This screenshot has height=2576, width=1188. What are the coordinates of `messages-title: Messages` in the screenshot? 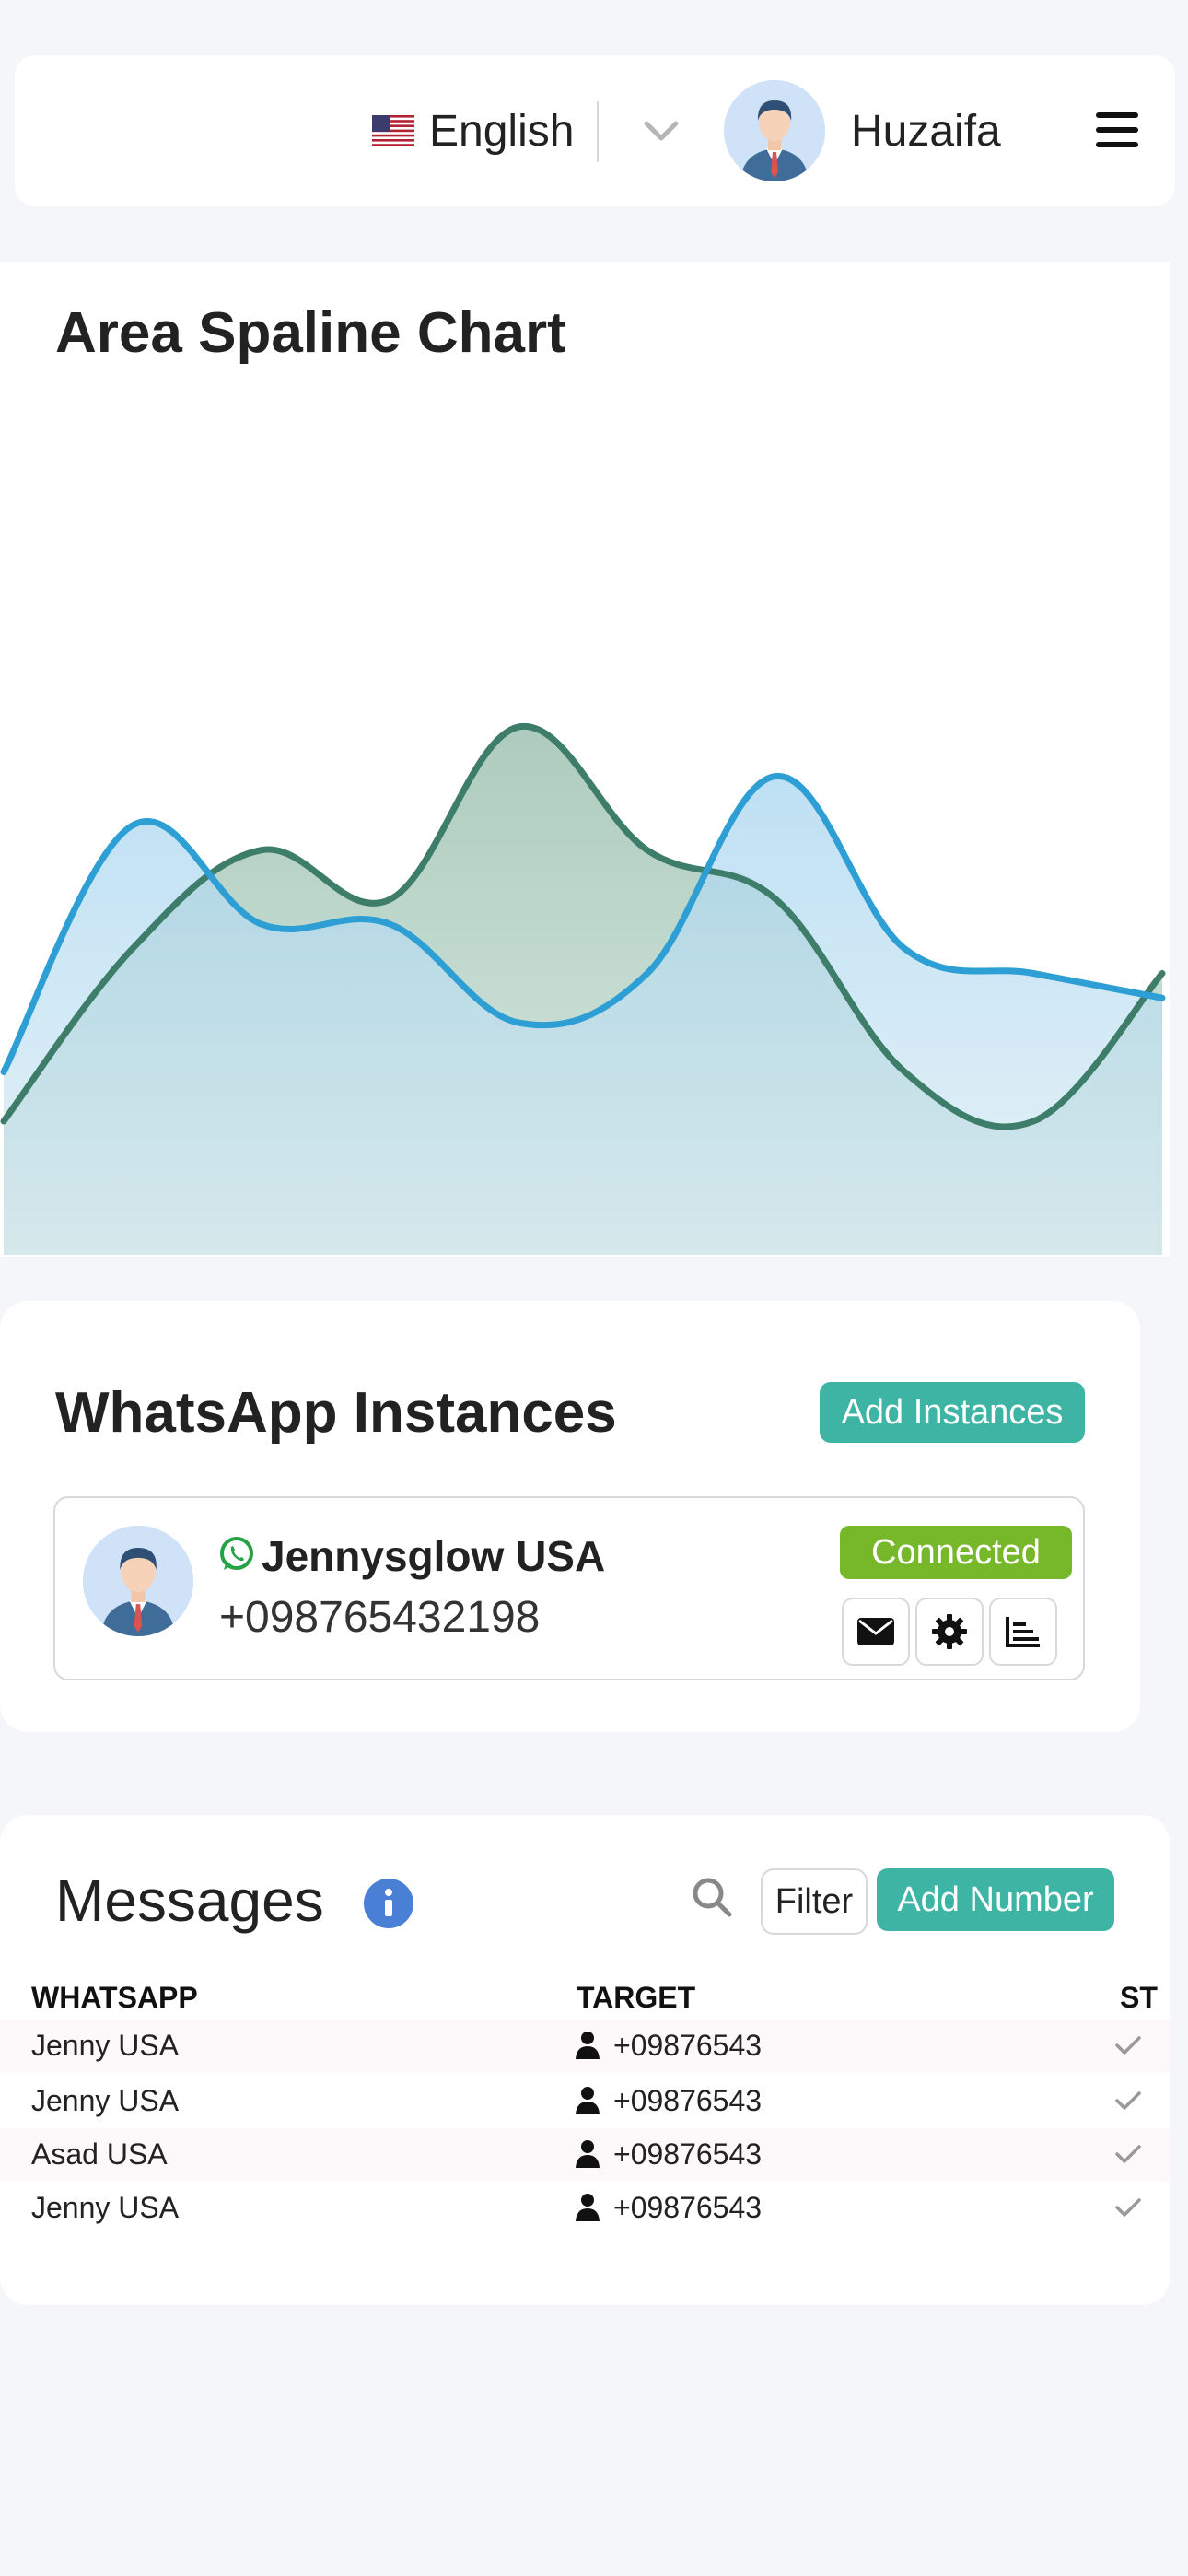 It's located at (189, 1901).